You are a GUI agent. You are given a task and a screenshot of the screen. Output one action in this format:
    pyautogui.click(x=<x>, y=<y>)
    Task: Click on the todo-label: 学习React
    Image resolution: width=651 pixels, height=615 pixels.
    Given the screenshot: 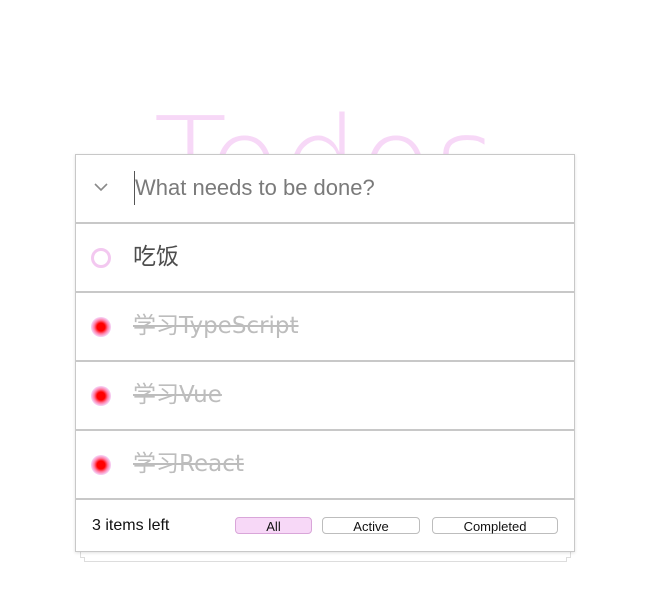 What is the action you would take?
    pyautogui.click(x=188, y=464)
    